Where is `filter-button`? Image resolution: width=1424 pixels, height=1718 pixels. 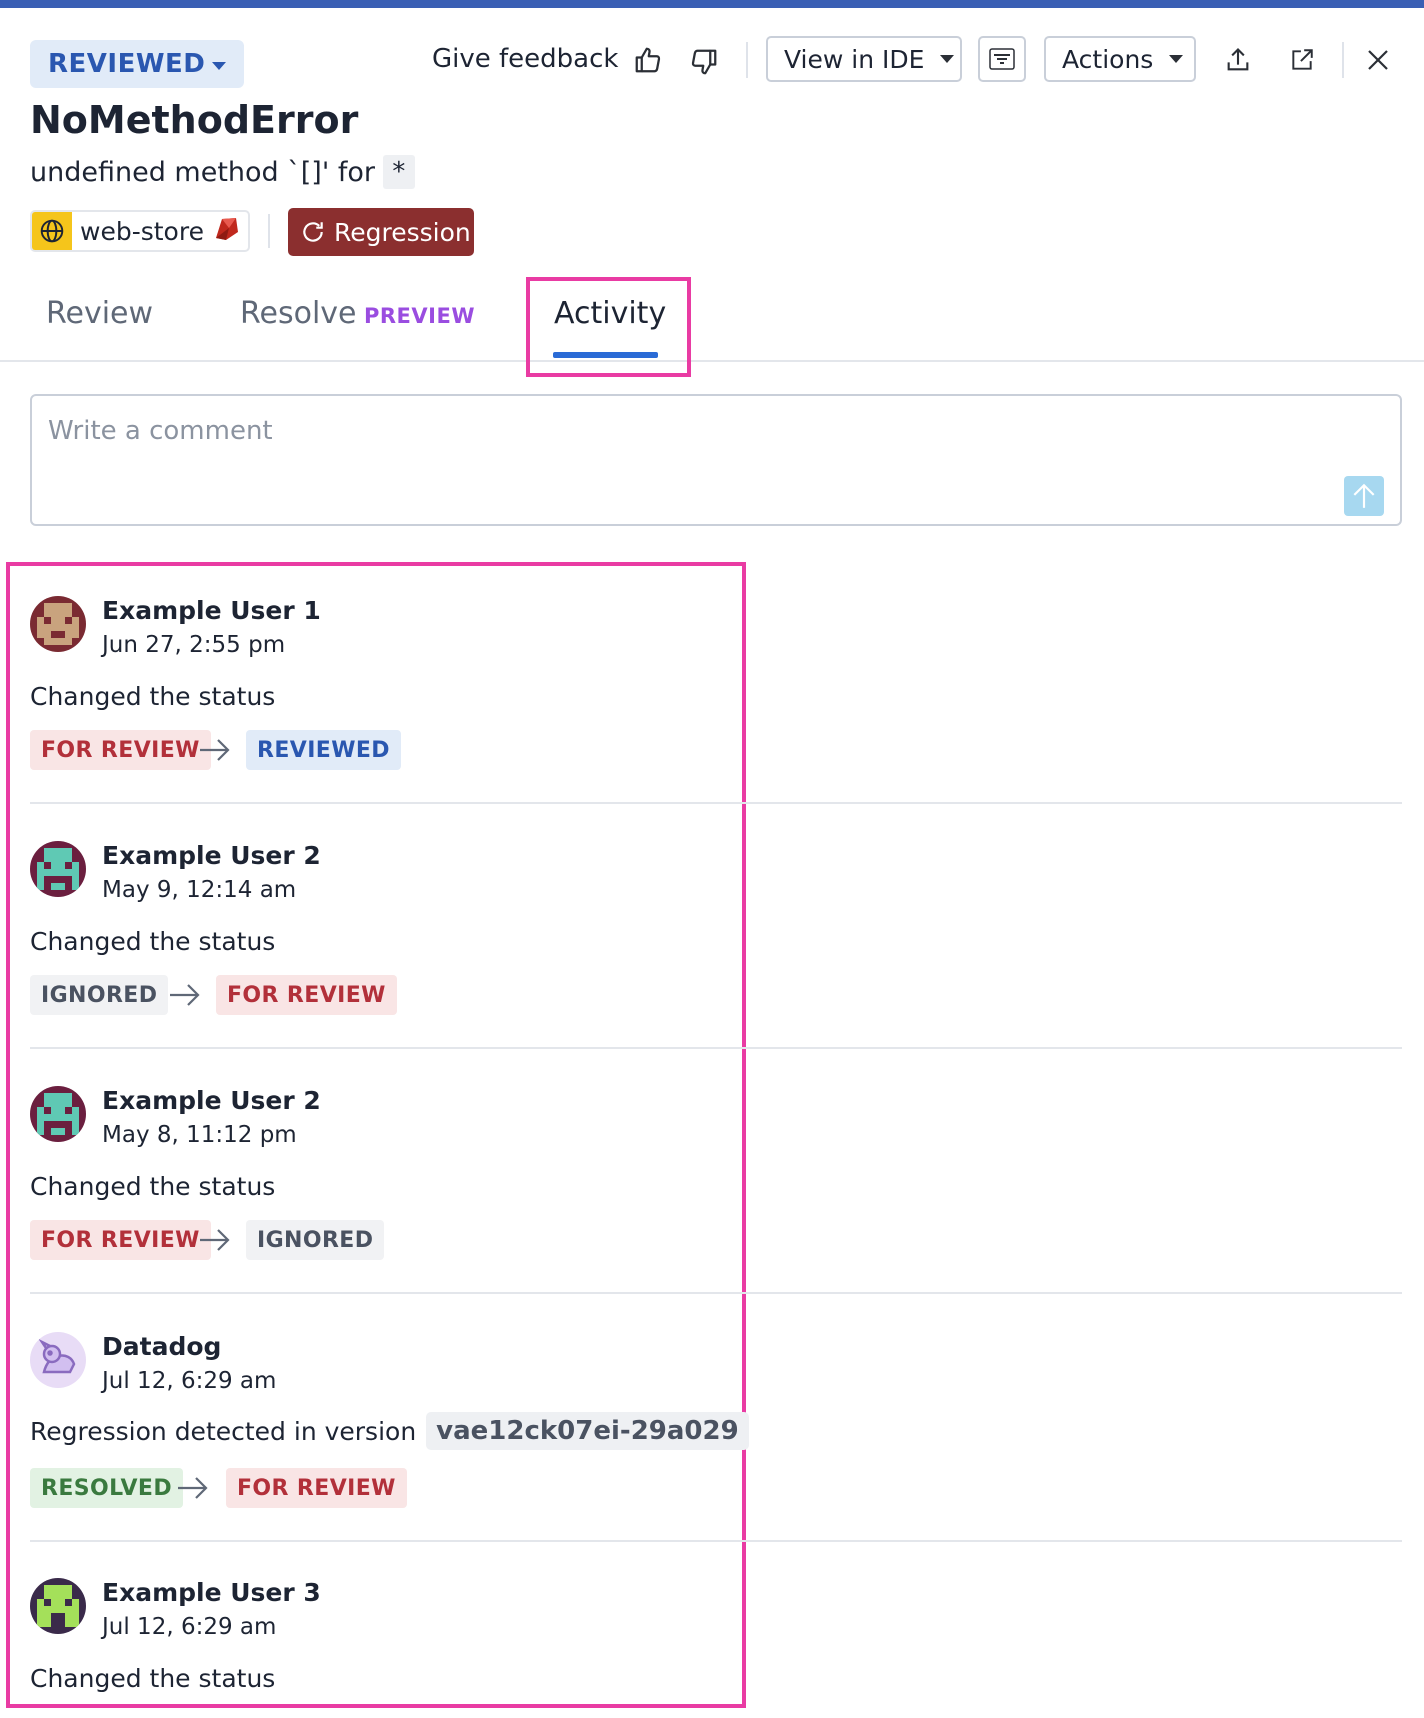
filter-button is located at coordinates (1002, 59).